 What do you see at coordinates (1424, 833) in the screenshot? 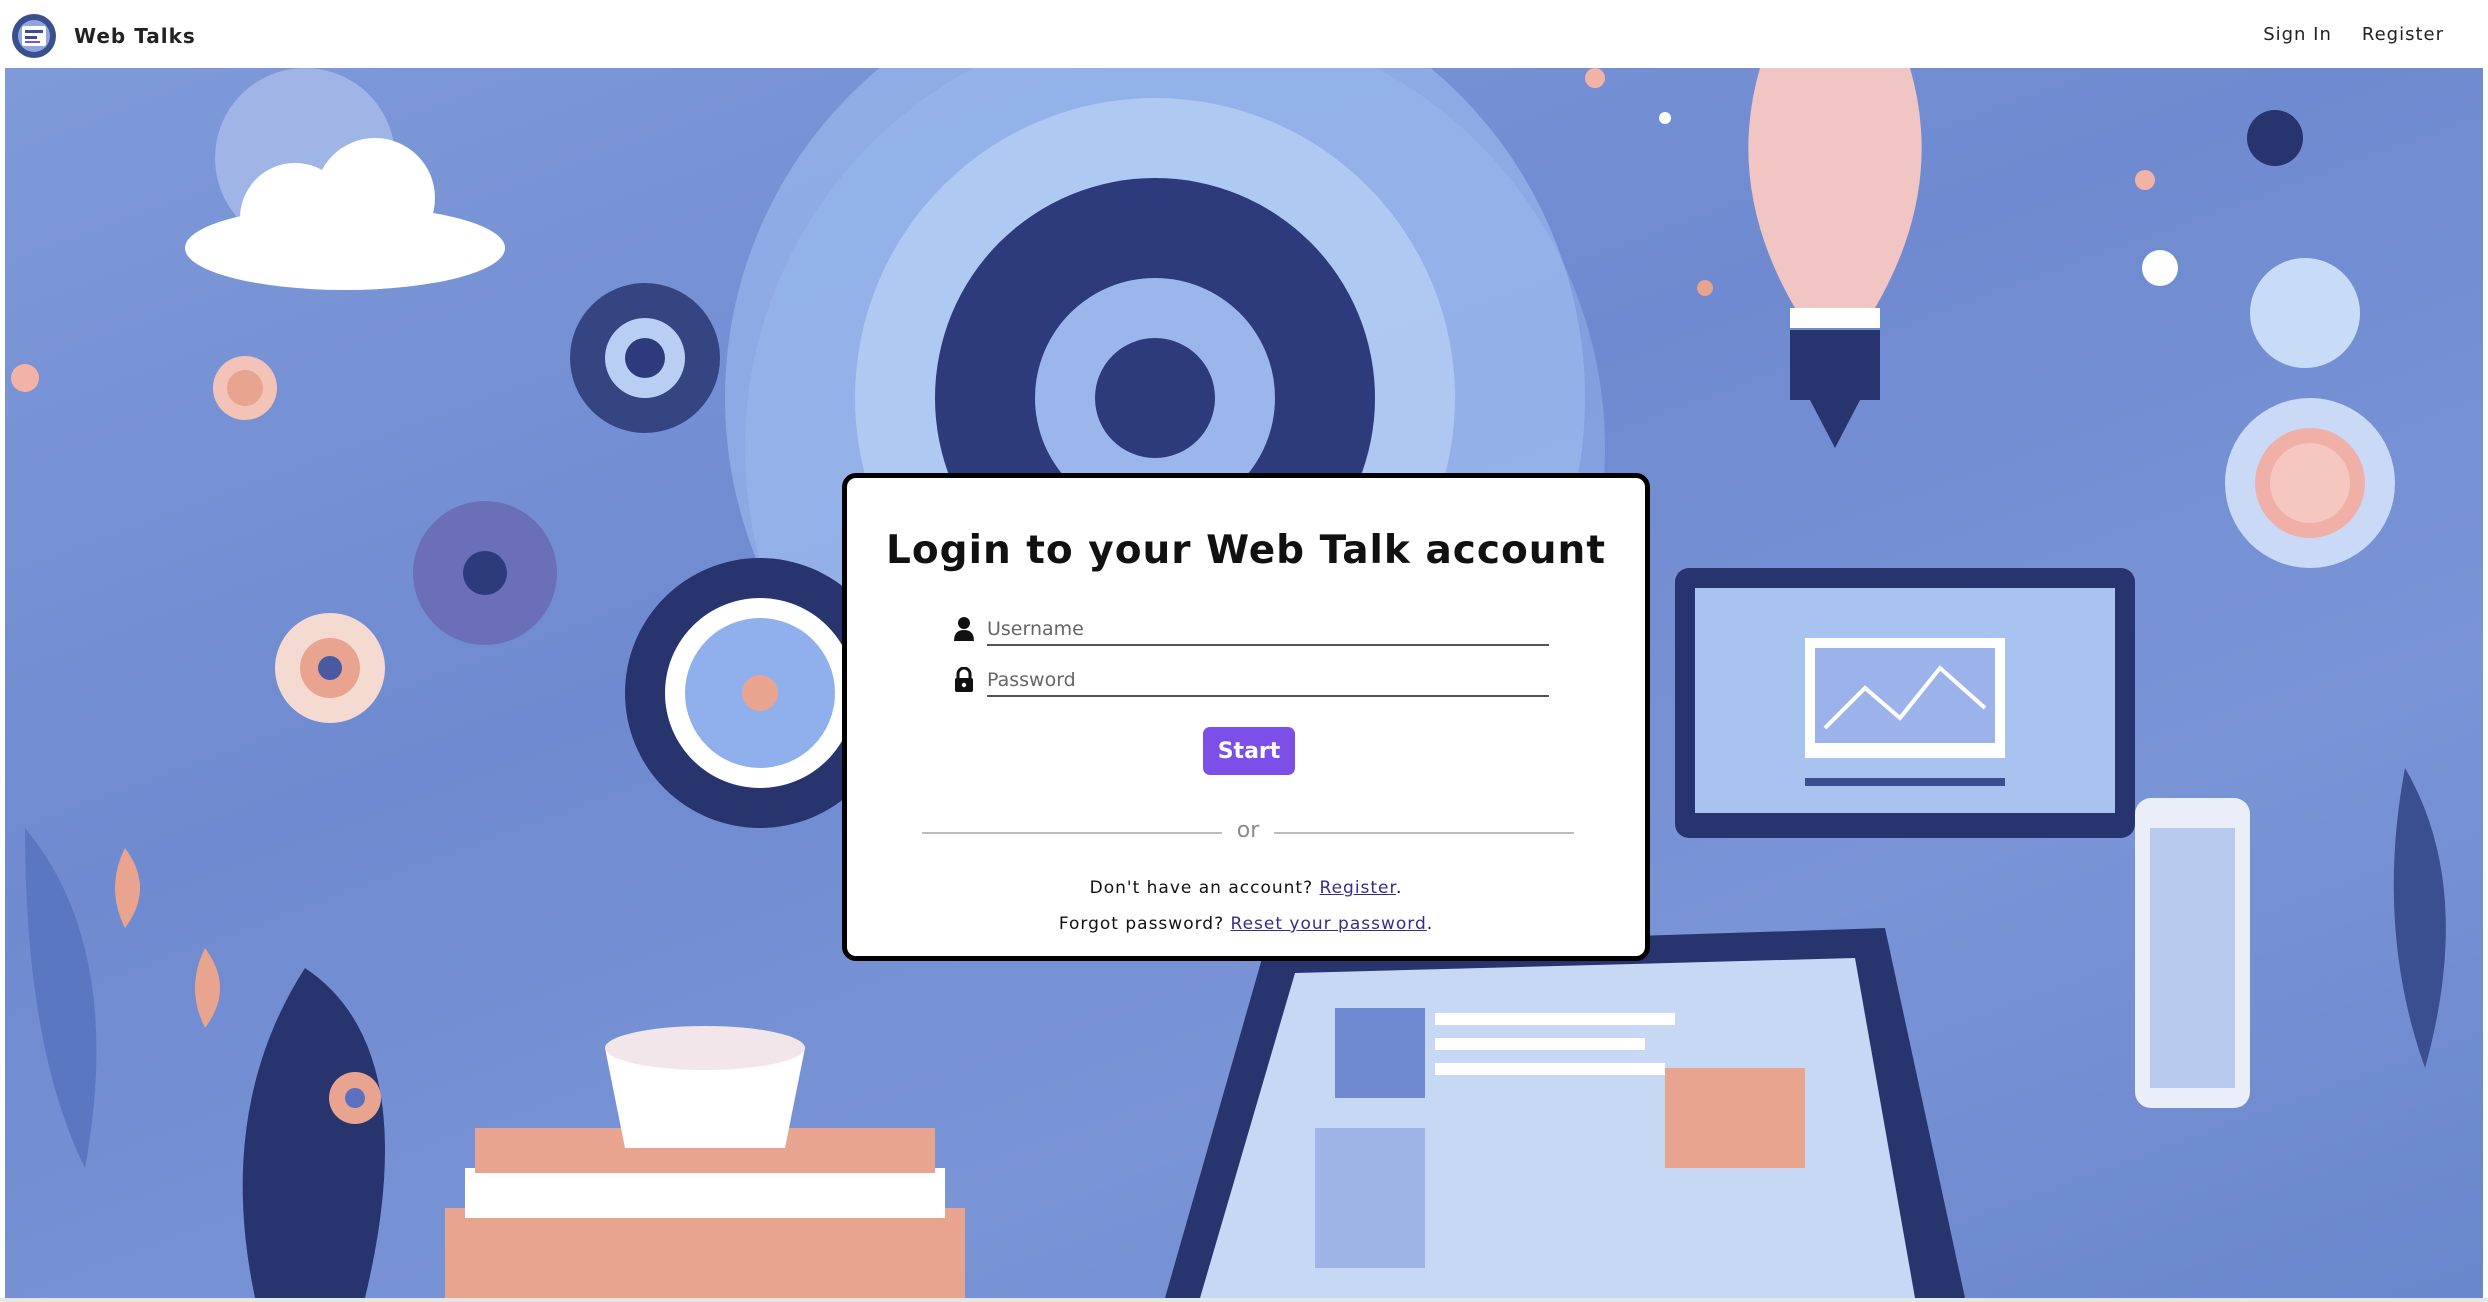
I see `divider-line-right` at bounding box center [1424, 833].